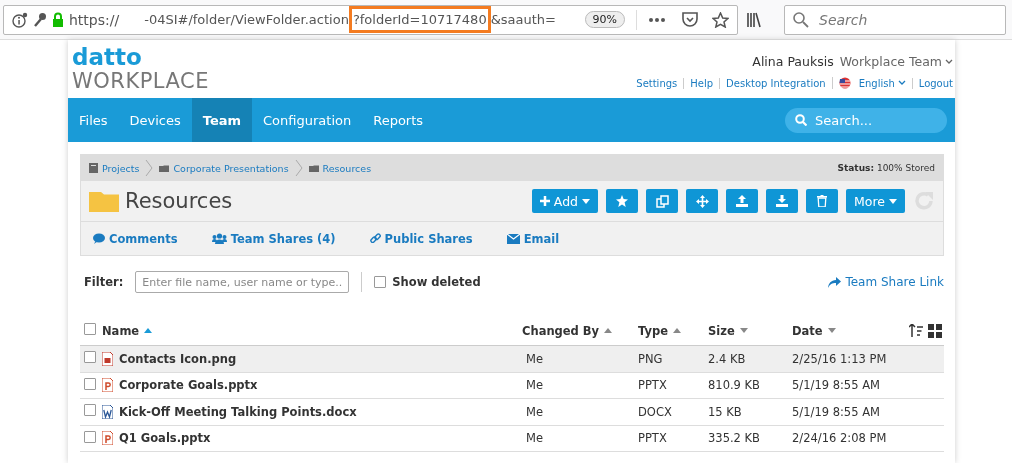 The height and width of the screenshot is (463, 1012). Describe the element at coordinates (523, 19) in the screenshot. I see `url-path: &saauth=` at that location.